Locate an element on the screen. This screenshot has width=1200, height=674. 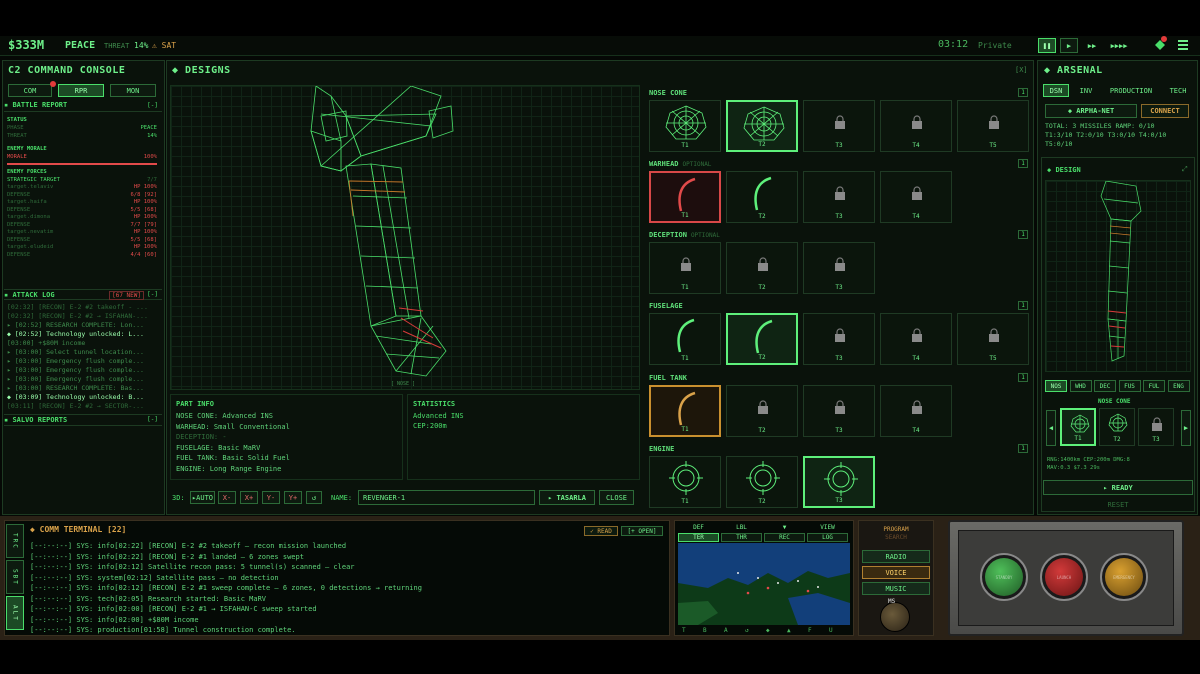
expand-icon: ⤢ is located at coordinates (1185, 169).